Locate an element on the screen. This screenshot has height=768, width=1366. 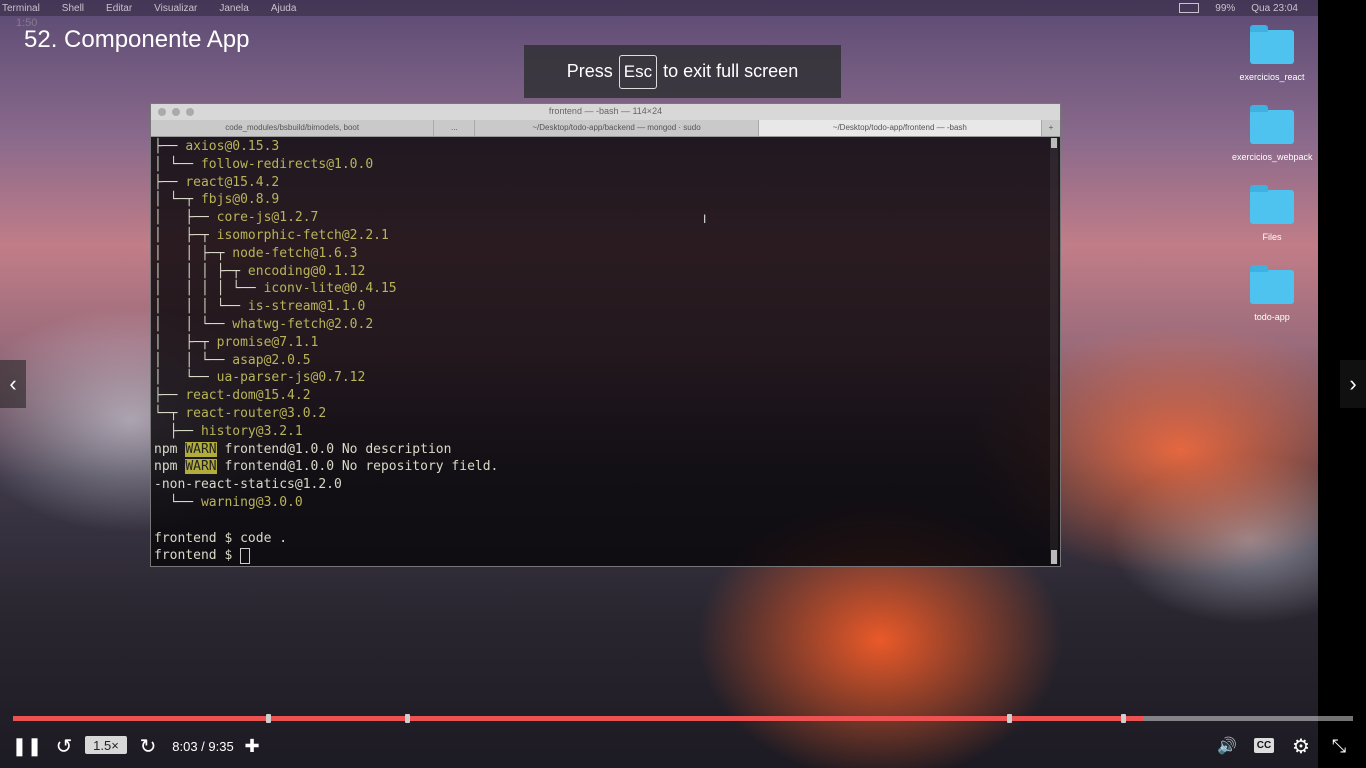
terminal-title: frontend — -bash — 114×24 is located at coordinates (605, 111).